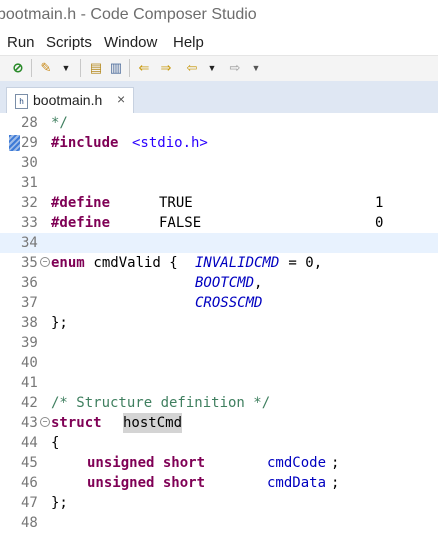 This screenshot has width=438, height=539. Describe the element at coordinates (59, 123) in the screenshot. I see `comment-text: */` at that location.